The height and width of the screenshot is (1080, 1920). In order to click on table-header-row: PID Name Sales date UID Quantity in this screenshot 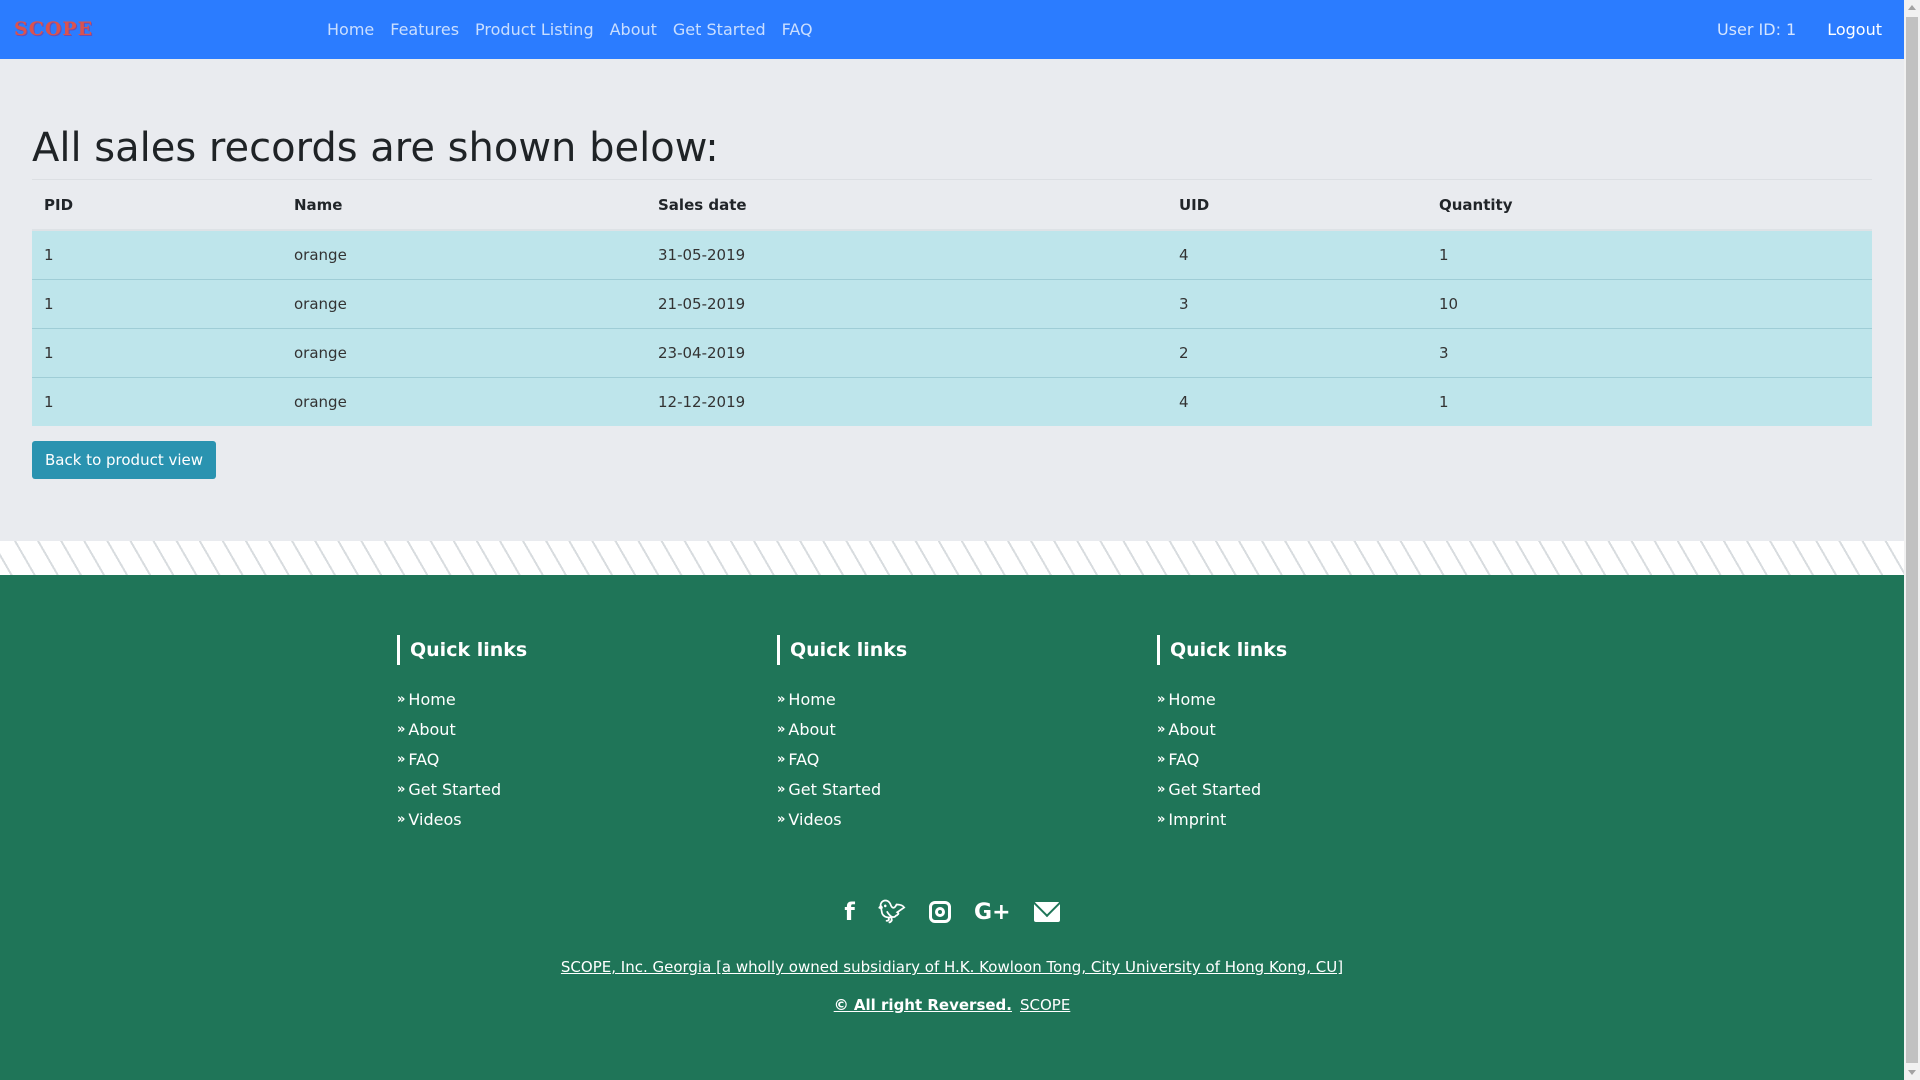, I will do `click(952, 205)`.